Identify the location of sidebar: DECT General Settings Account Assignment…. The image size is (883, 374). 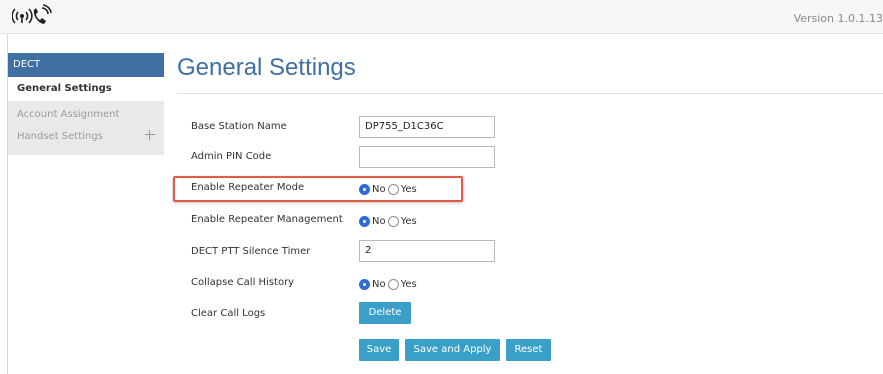
(86, 104).